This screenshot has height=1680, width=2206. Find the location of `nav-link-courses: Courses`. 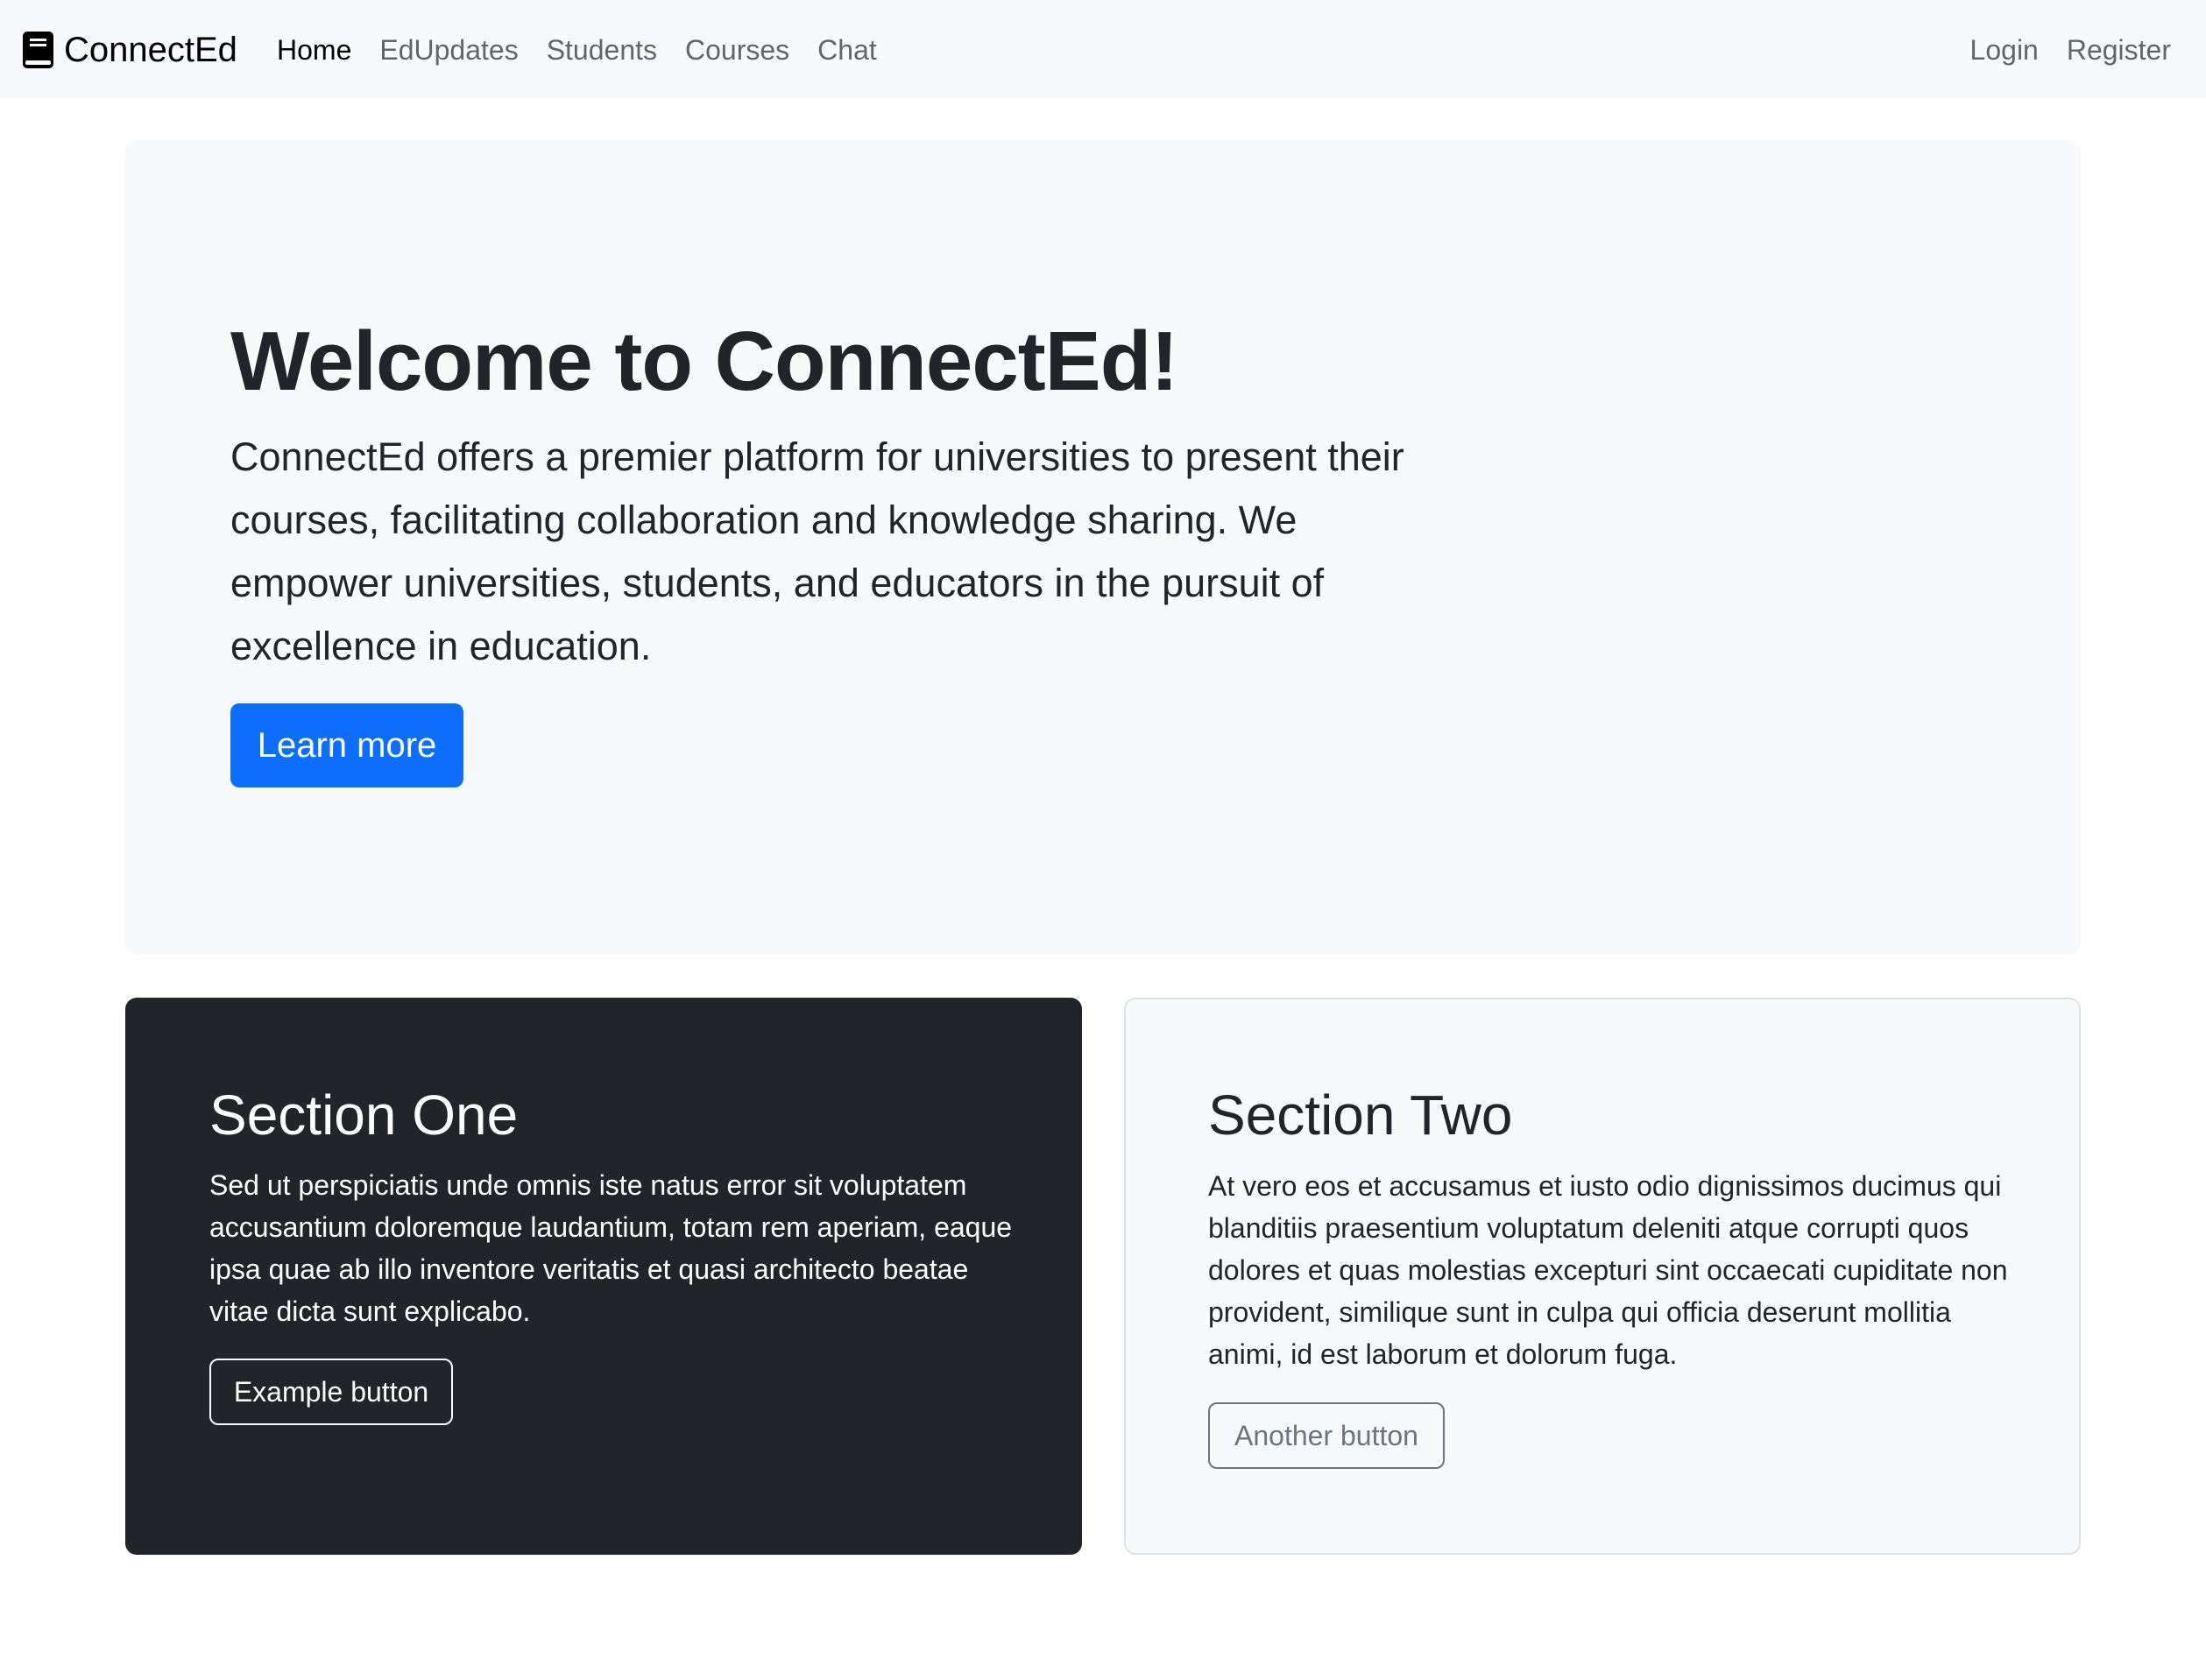

nav-link-courses: Courses is located at coordinates (737, 50).